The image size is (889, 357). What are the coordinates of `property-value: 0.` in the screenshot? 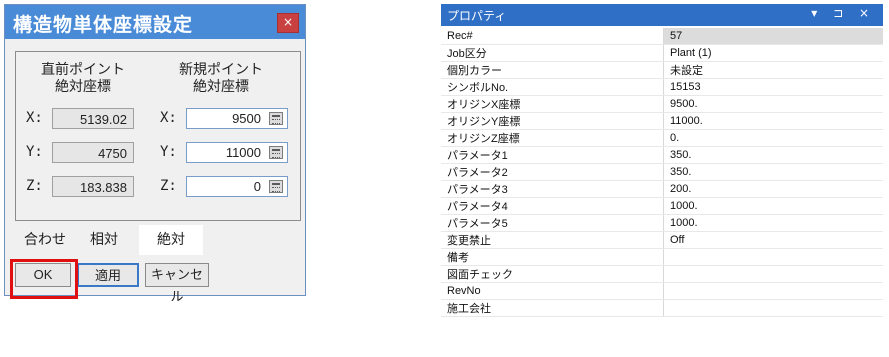 It's located at (773, 138).